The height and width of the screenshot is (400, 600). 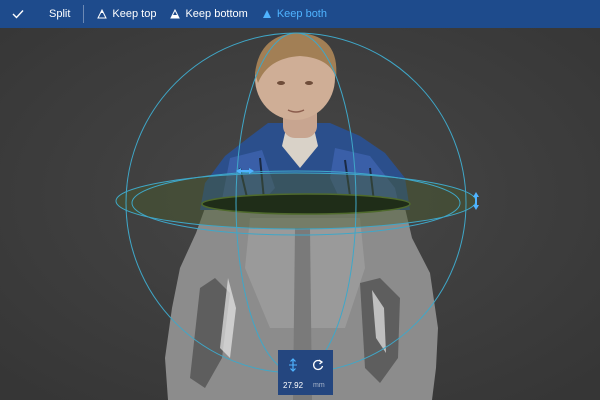 I want to click on offset-value: 27.92, so click(x=293, y=385).